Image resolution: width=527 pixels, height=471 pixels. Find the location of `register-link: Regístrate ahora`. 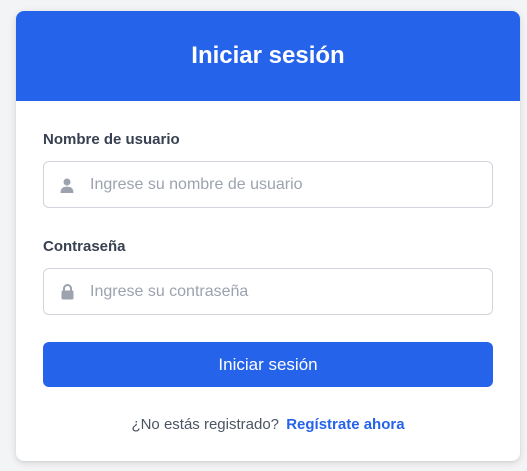

register-link: Regístrate ahora is located at coordinates (345, 424).